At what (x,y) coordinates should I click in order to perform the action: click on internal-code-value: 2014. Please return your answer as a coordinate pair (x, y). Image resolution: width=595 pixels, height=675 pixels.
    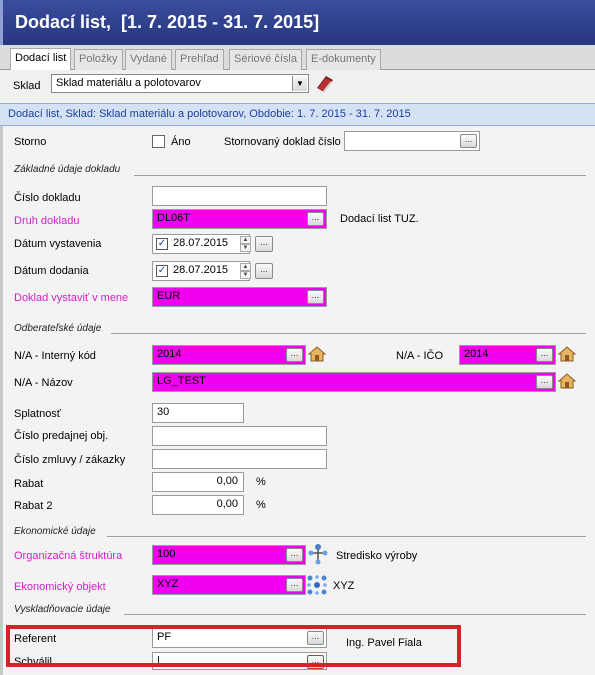
    Looking at the image, I should click on (169, 354).